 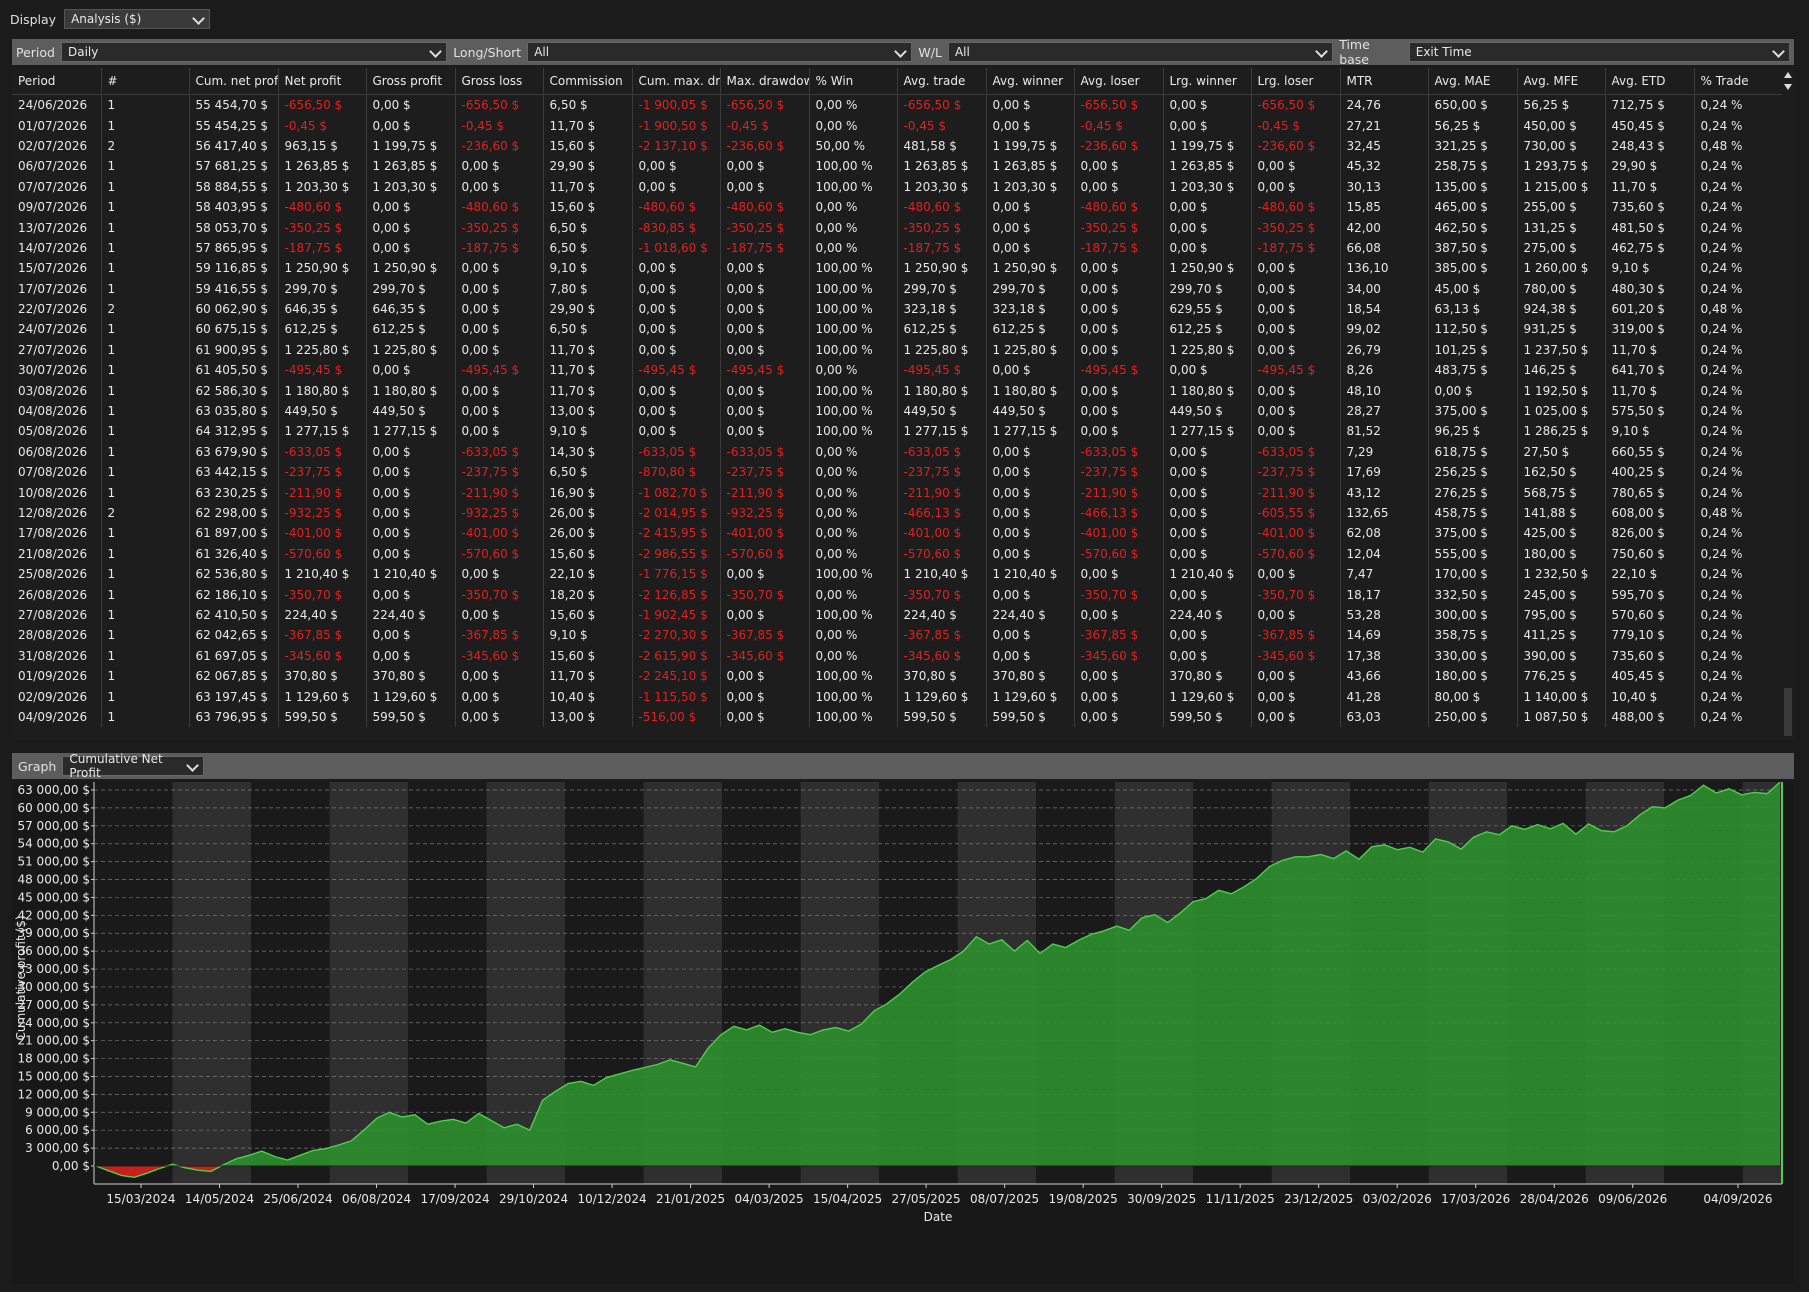 What do you see at coordinates (234, 248) in the screenshot?
I see `table-cell: 57 865,95 $` at bounding box center [234, 248].